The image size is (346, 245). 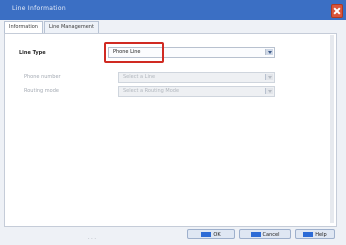 I want to click on routing-mode-value: Select a Routing Mode, so click(x=151, y=91).